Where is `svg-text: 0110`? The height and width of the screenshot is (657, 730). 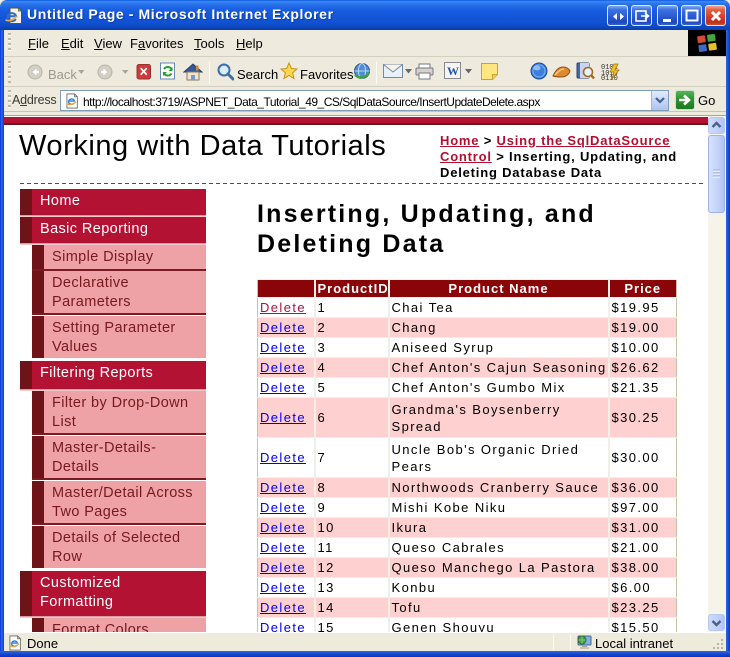
svg-text: 0110 is located at coordinates (609, 77).